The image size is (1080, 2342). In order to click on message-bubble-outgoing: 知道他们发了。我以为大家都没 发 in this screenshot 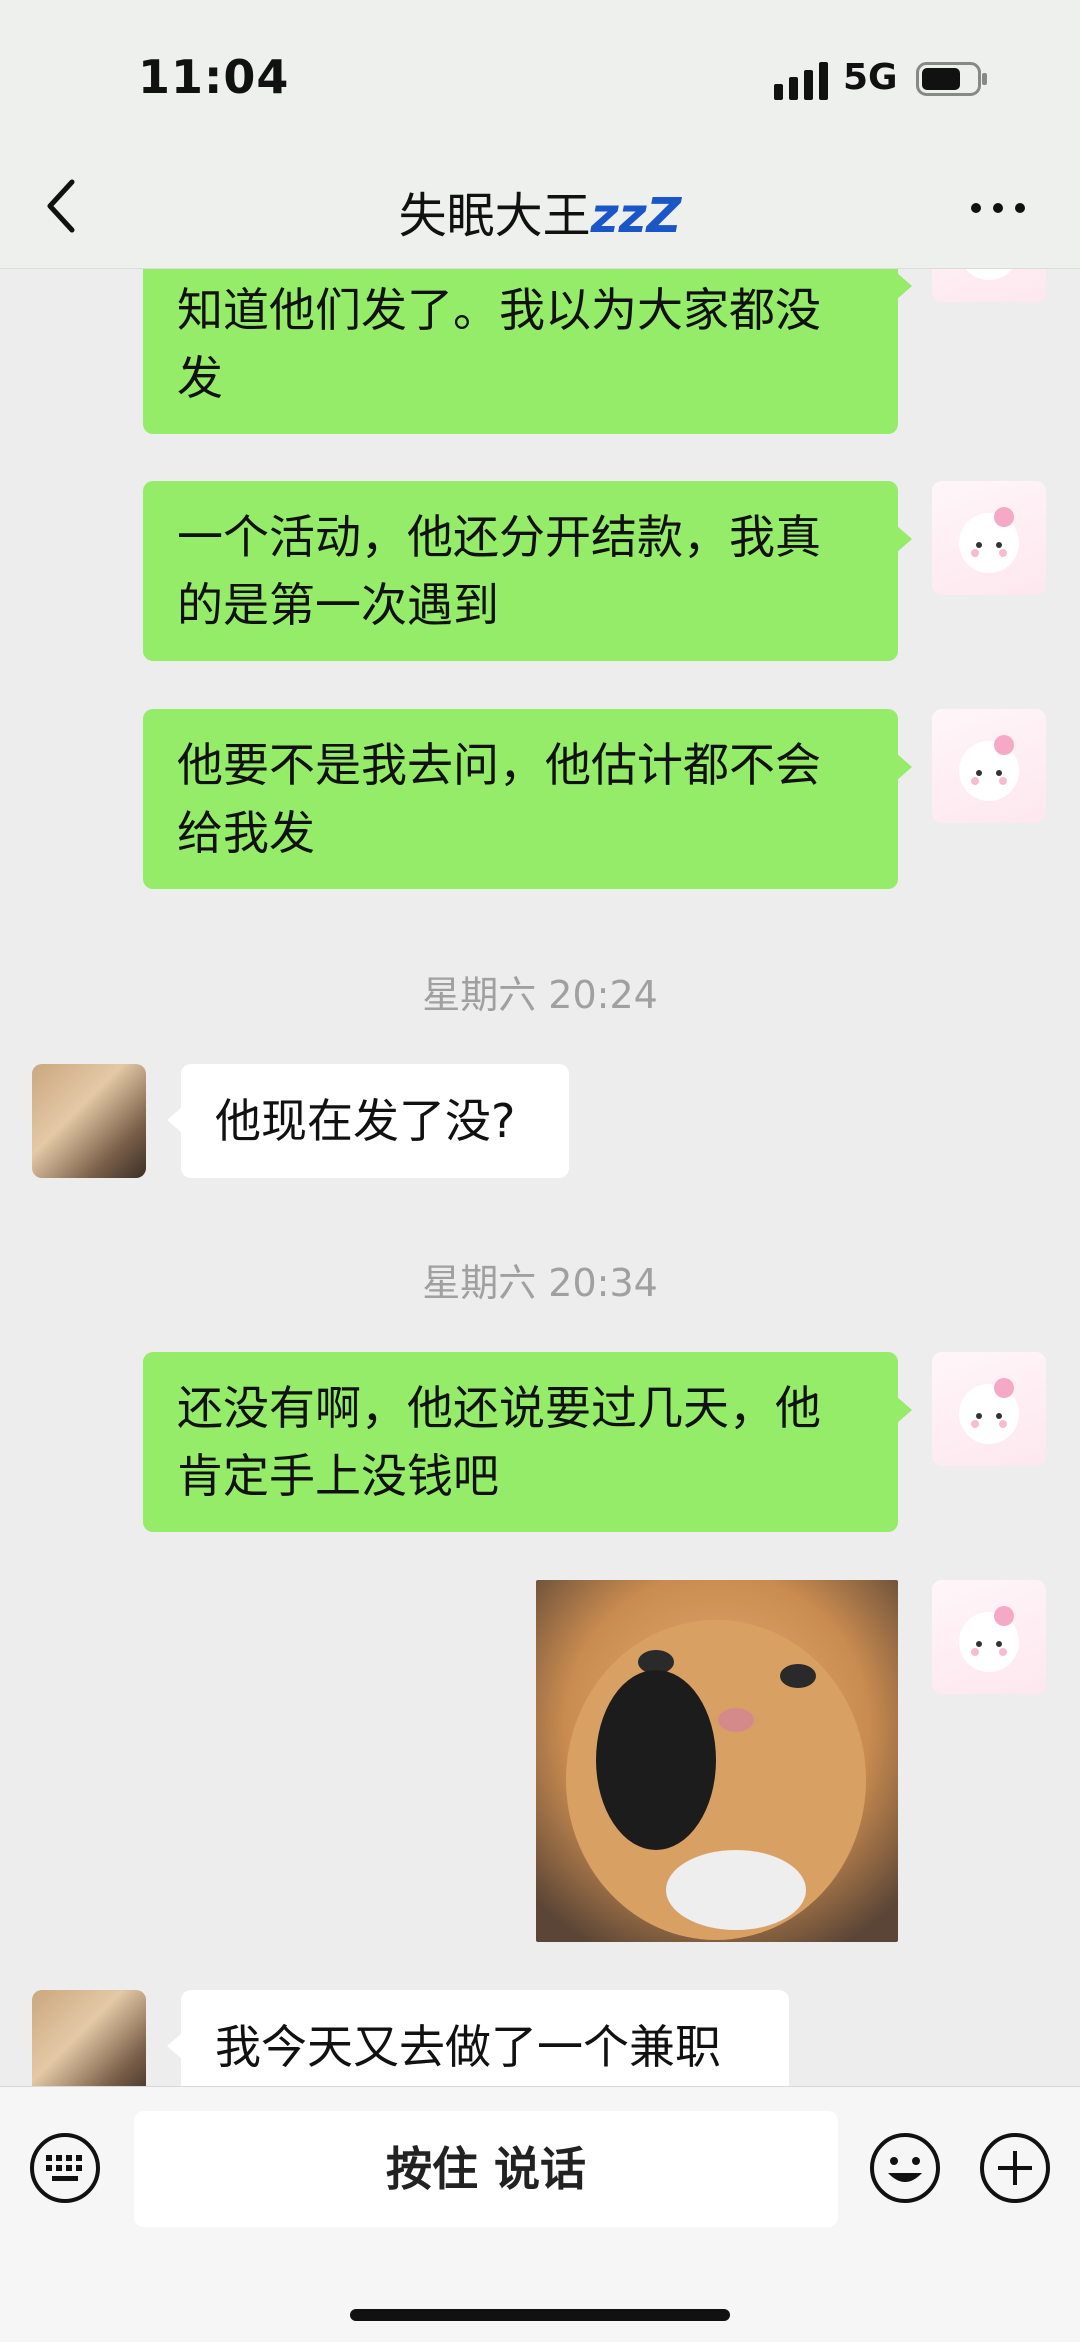, I will do `click(527, 351)`.